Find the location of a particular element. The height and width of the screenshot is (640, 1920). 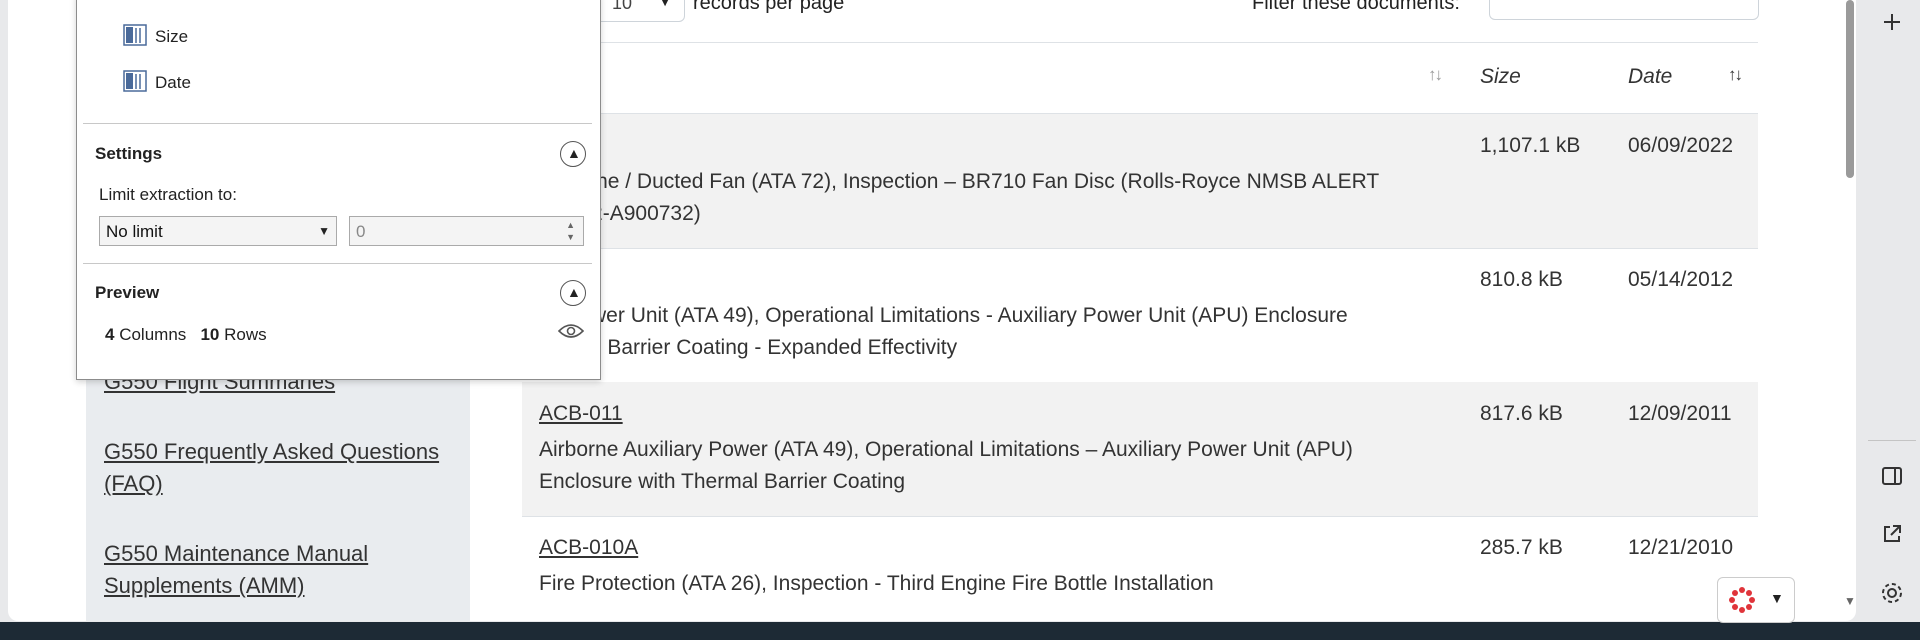

document-size: 810.8 kB is located at coordinates (1521, 279).